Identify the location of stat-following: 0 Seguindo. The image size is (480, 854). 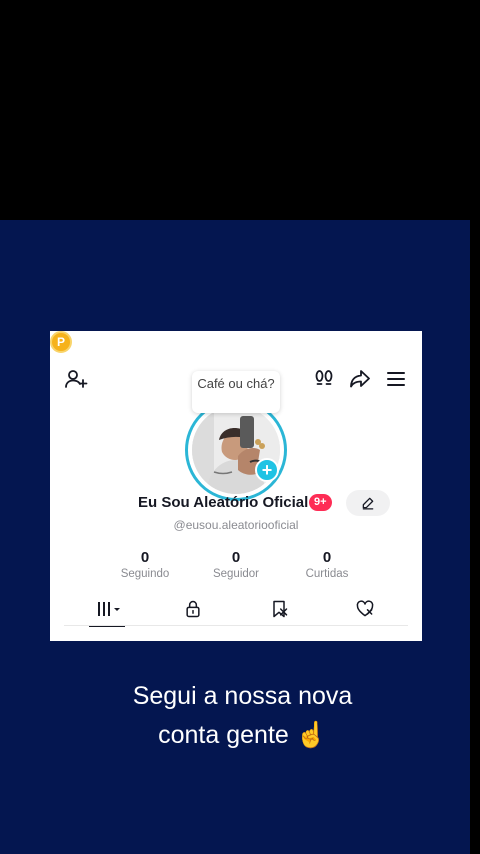
(145, 564).